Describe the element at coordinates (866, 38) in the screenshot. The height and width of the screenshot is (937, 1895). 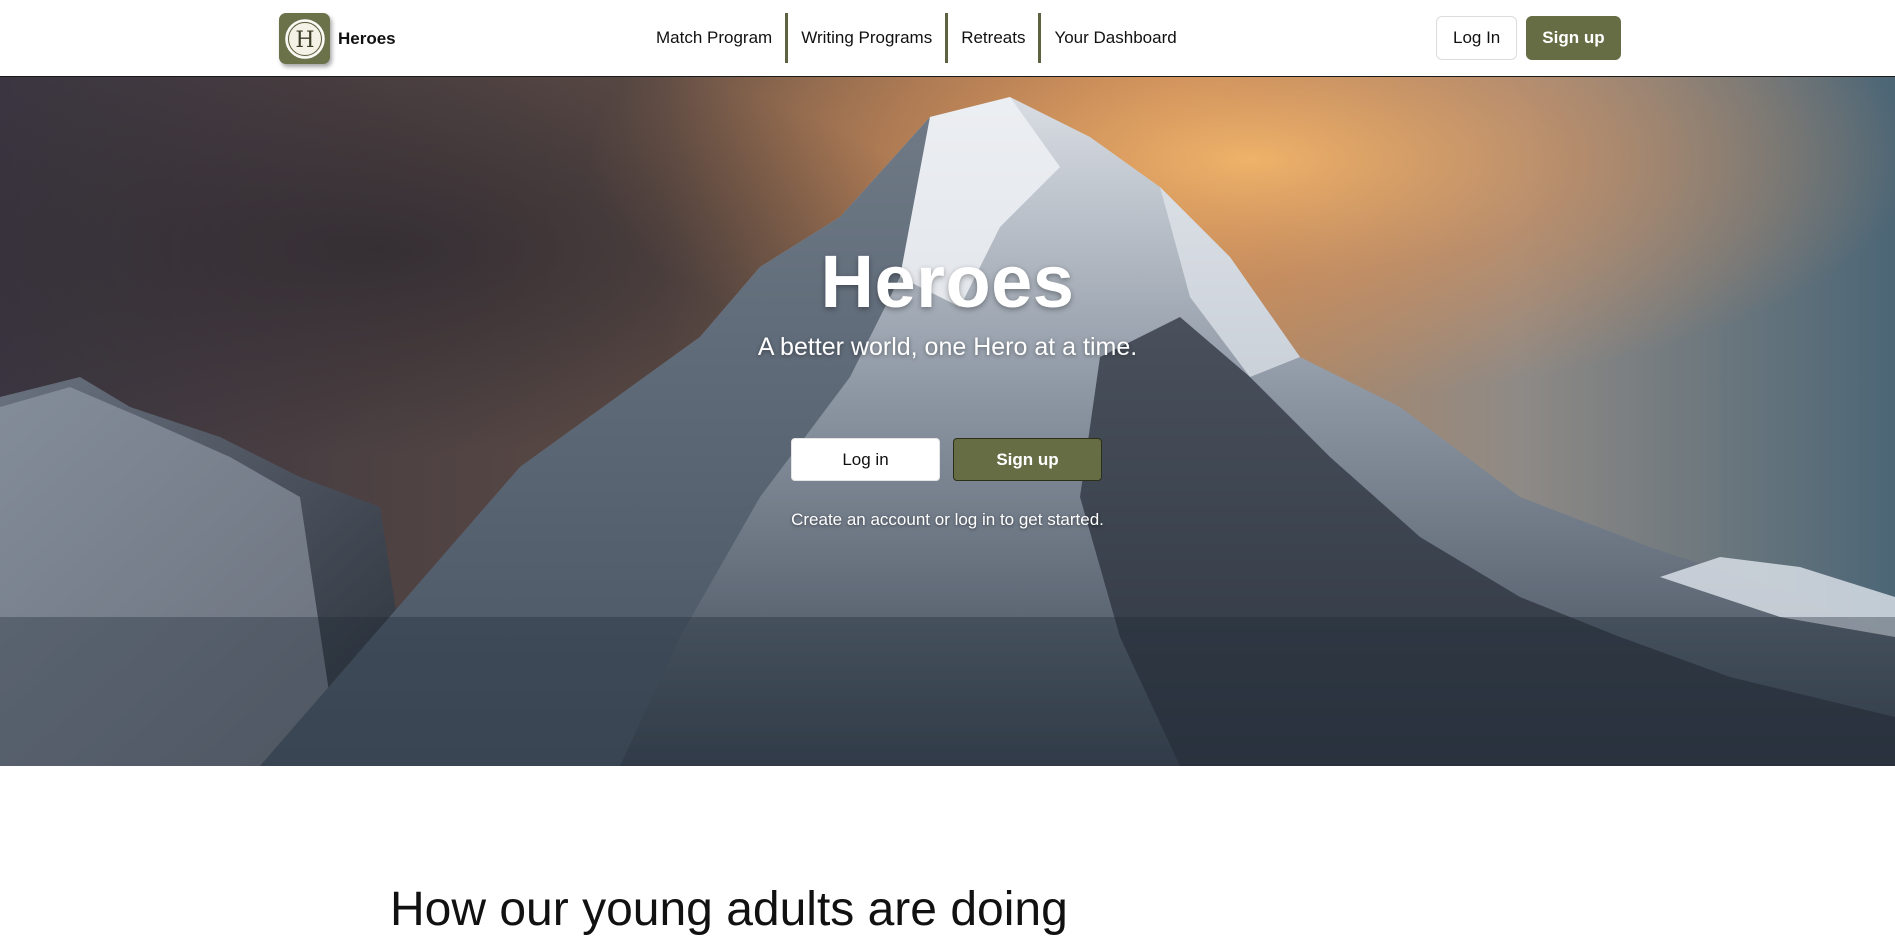
I see `nav-writing-programs: Writing Programs` at that location.